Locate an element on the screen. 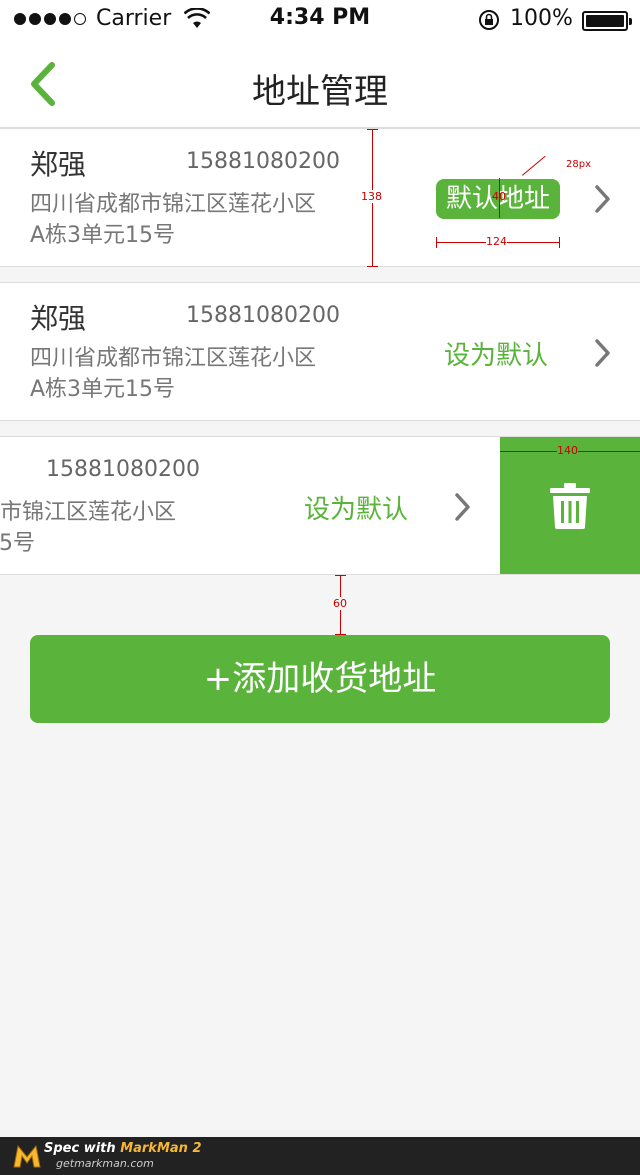  measure-line is located at coordinates (340, 605).